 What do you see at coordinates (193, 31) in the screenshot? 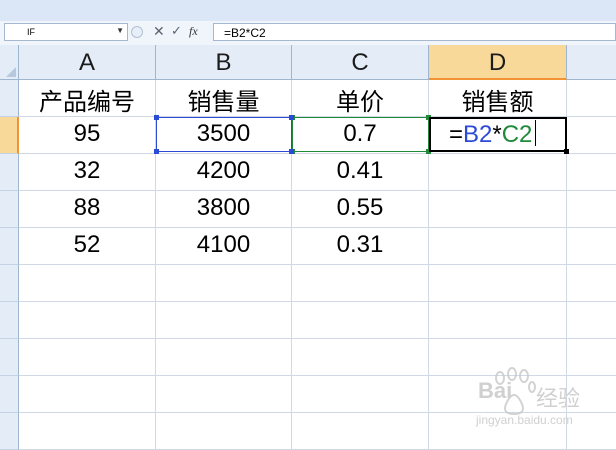
I see `insert-function-button: fx` at bounding box center [193, 31].